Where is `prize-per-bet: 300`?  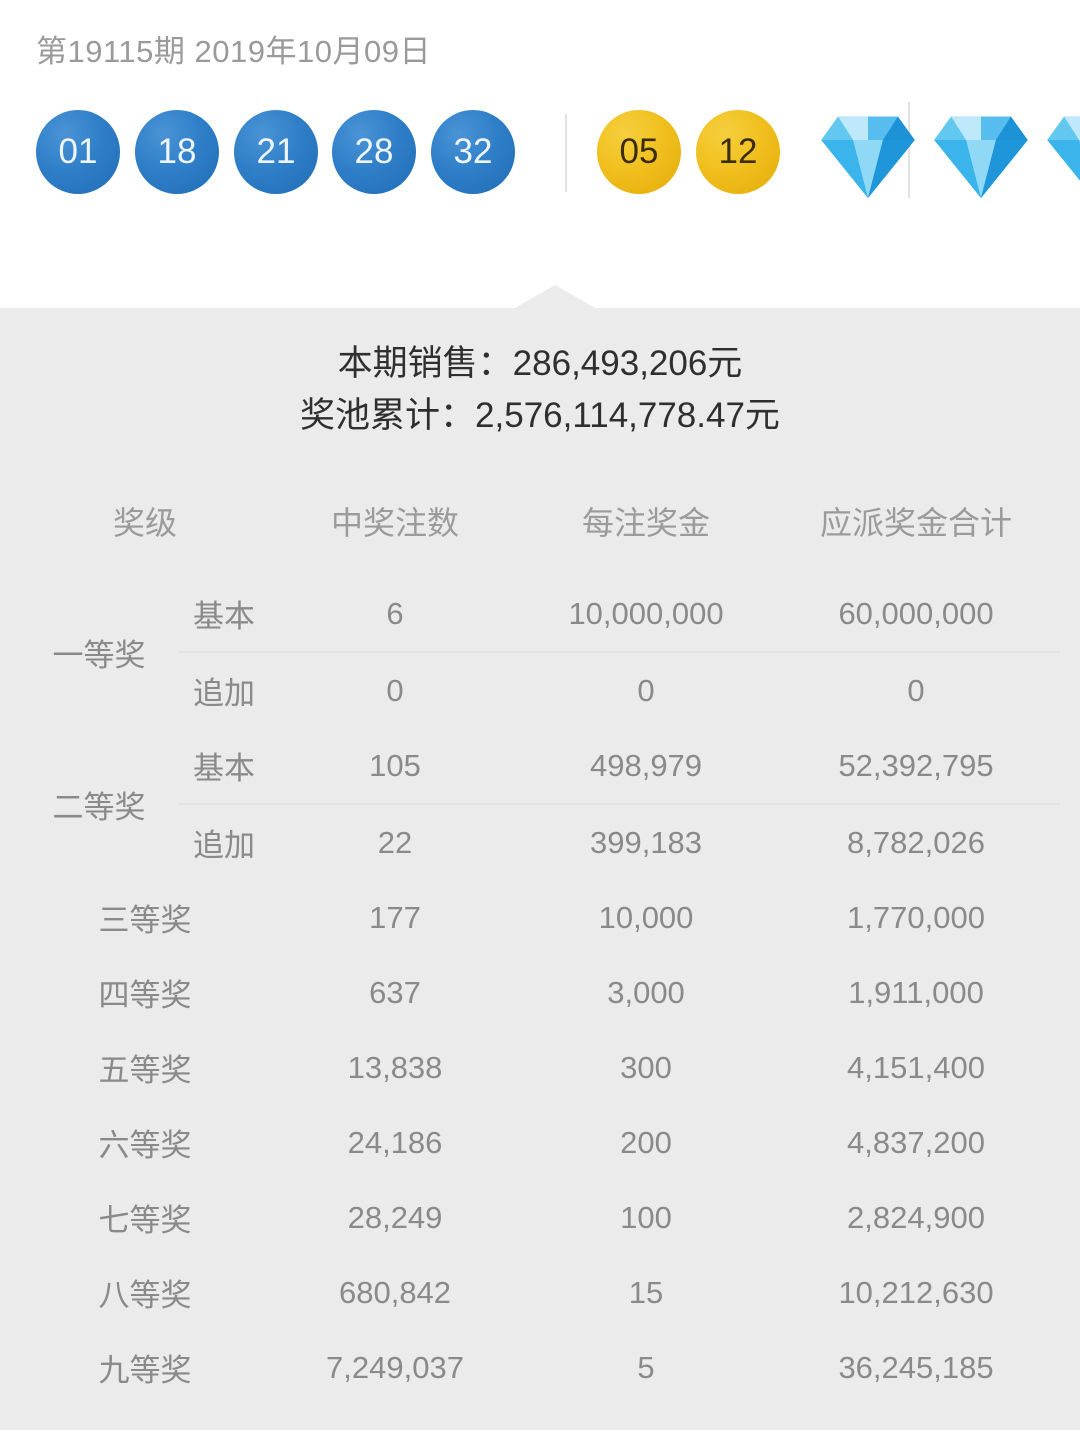 prize-per-bet: 300 is located at coordinates (646, 1067).